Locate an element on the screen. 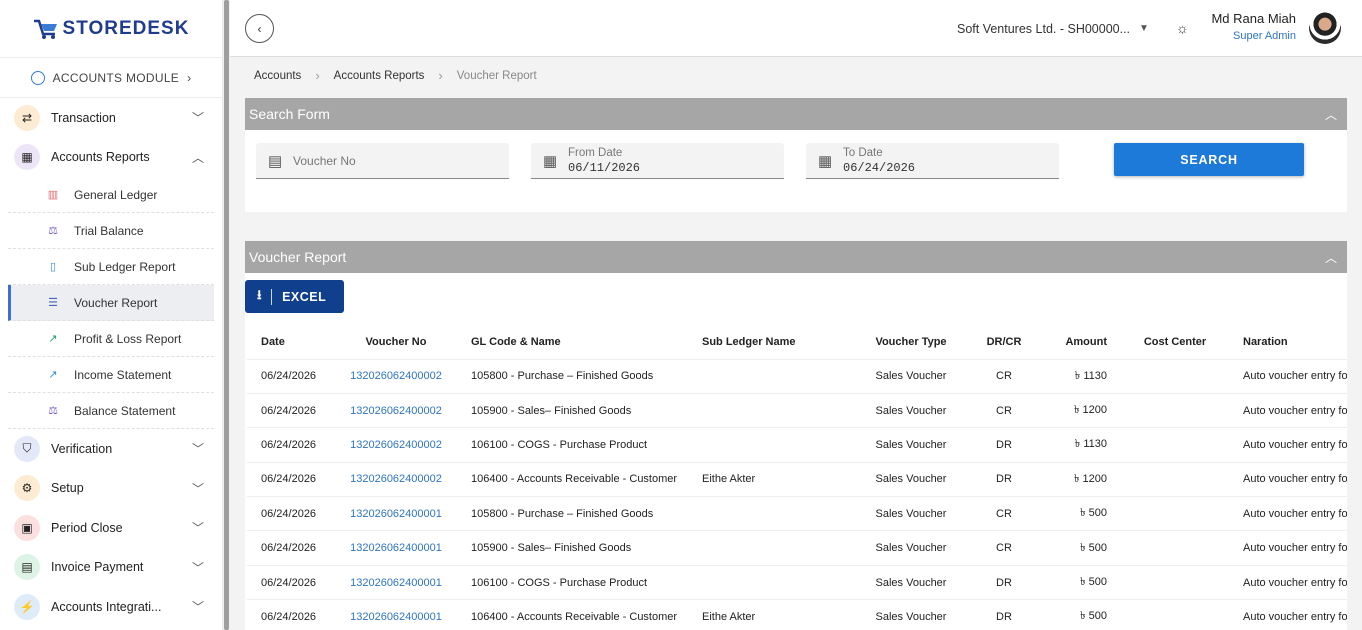 Image resolution: width=1362 pixels, height=630 pixels. column-header: DR/CR is located at coordinates (1004, 342).